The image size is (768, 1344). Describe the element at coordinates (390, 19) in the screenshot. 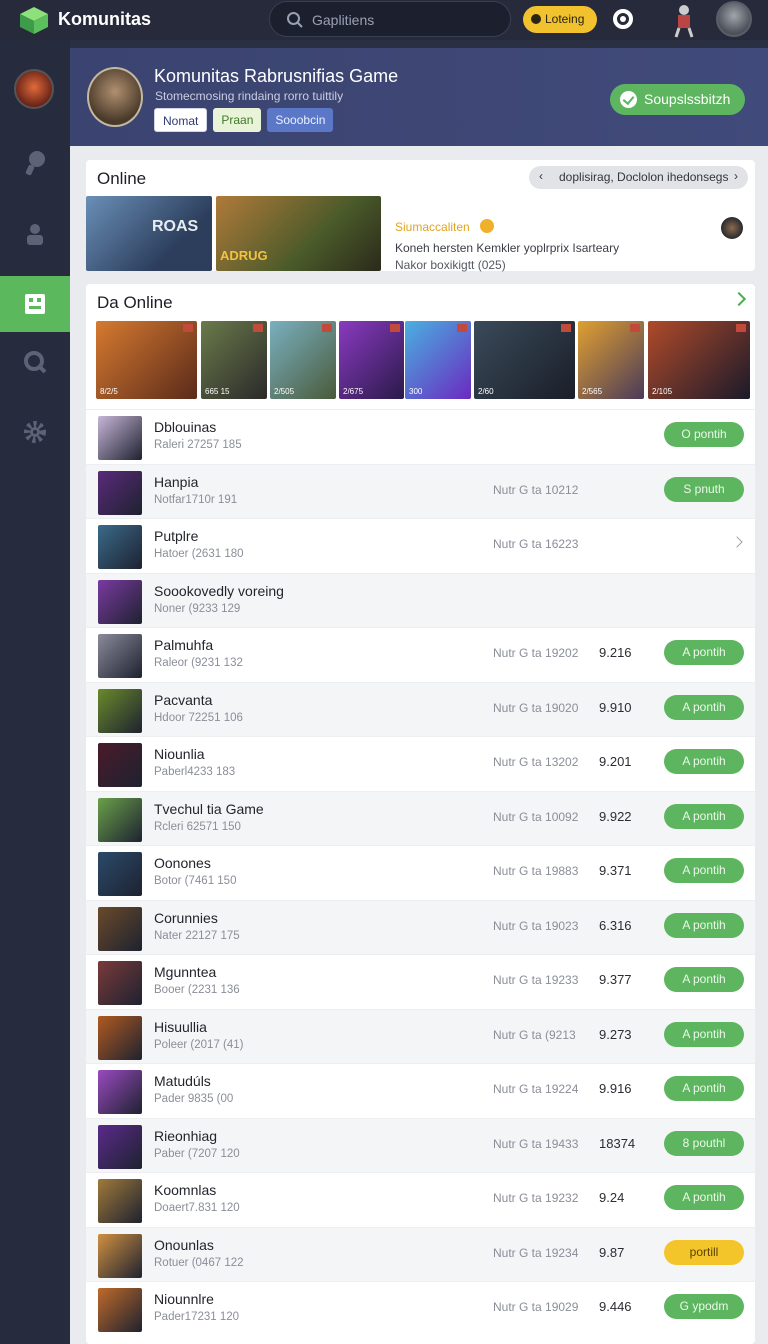

I see `search-input: Gaplitiens` at that location.